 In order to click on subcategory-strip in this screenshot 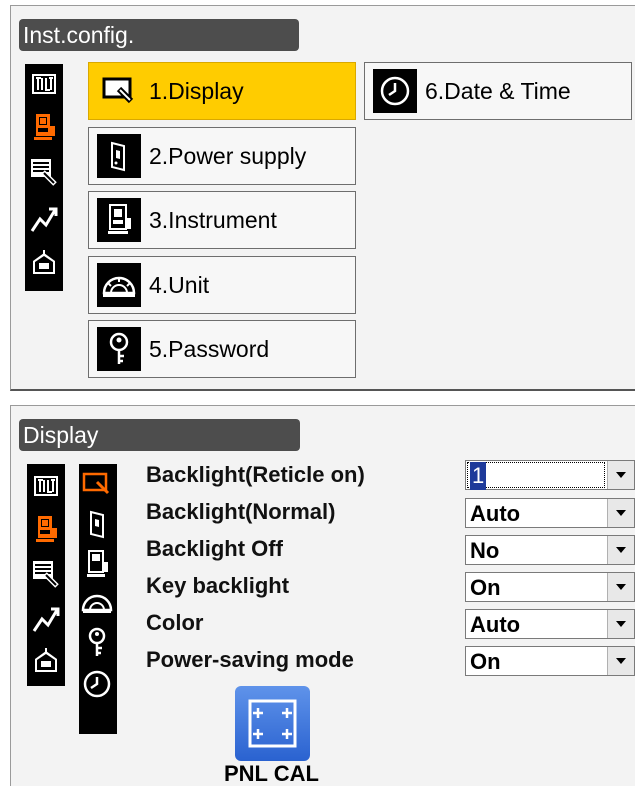, I will do `click(98, 599)`.